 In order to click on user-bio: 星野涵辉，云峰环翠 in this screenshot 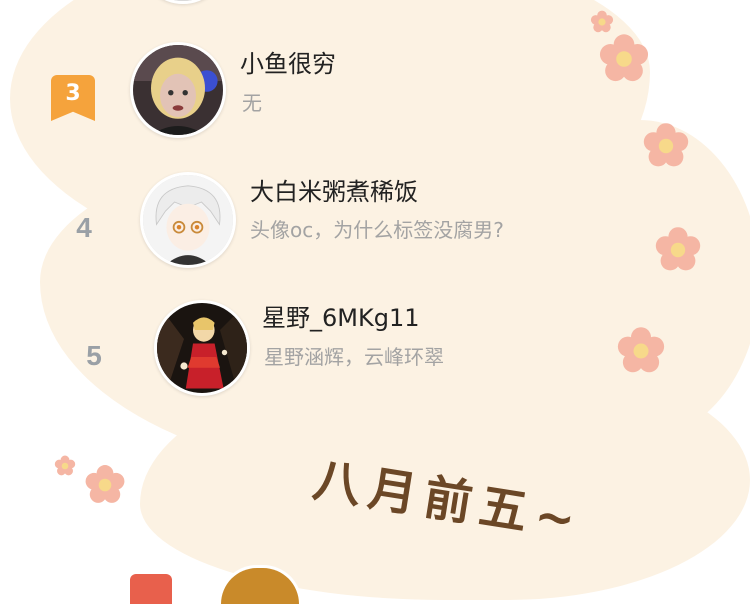, I will do `click(354, 357)`.